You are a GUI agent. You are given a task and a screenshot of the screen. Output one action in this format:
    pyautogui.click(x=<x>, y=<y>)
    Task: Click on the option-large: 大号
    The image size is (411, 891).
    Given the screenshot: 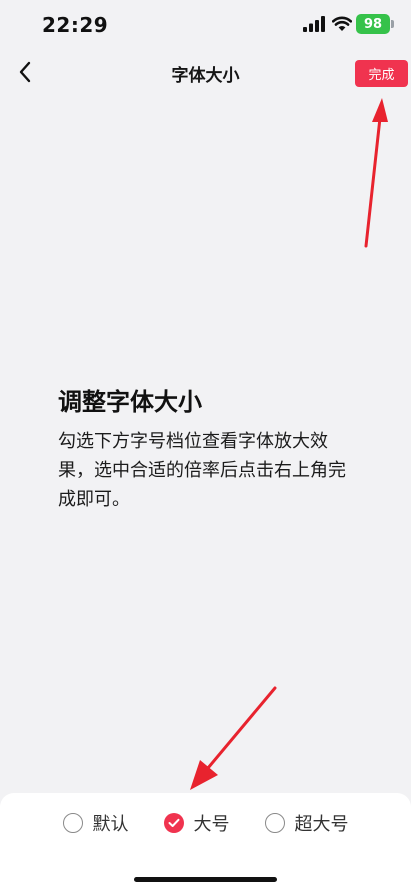 What is the action you would take?
    pyautogui.click(x=196, y=823)
    